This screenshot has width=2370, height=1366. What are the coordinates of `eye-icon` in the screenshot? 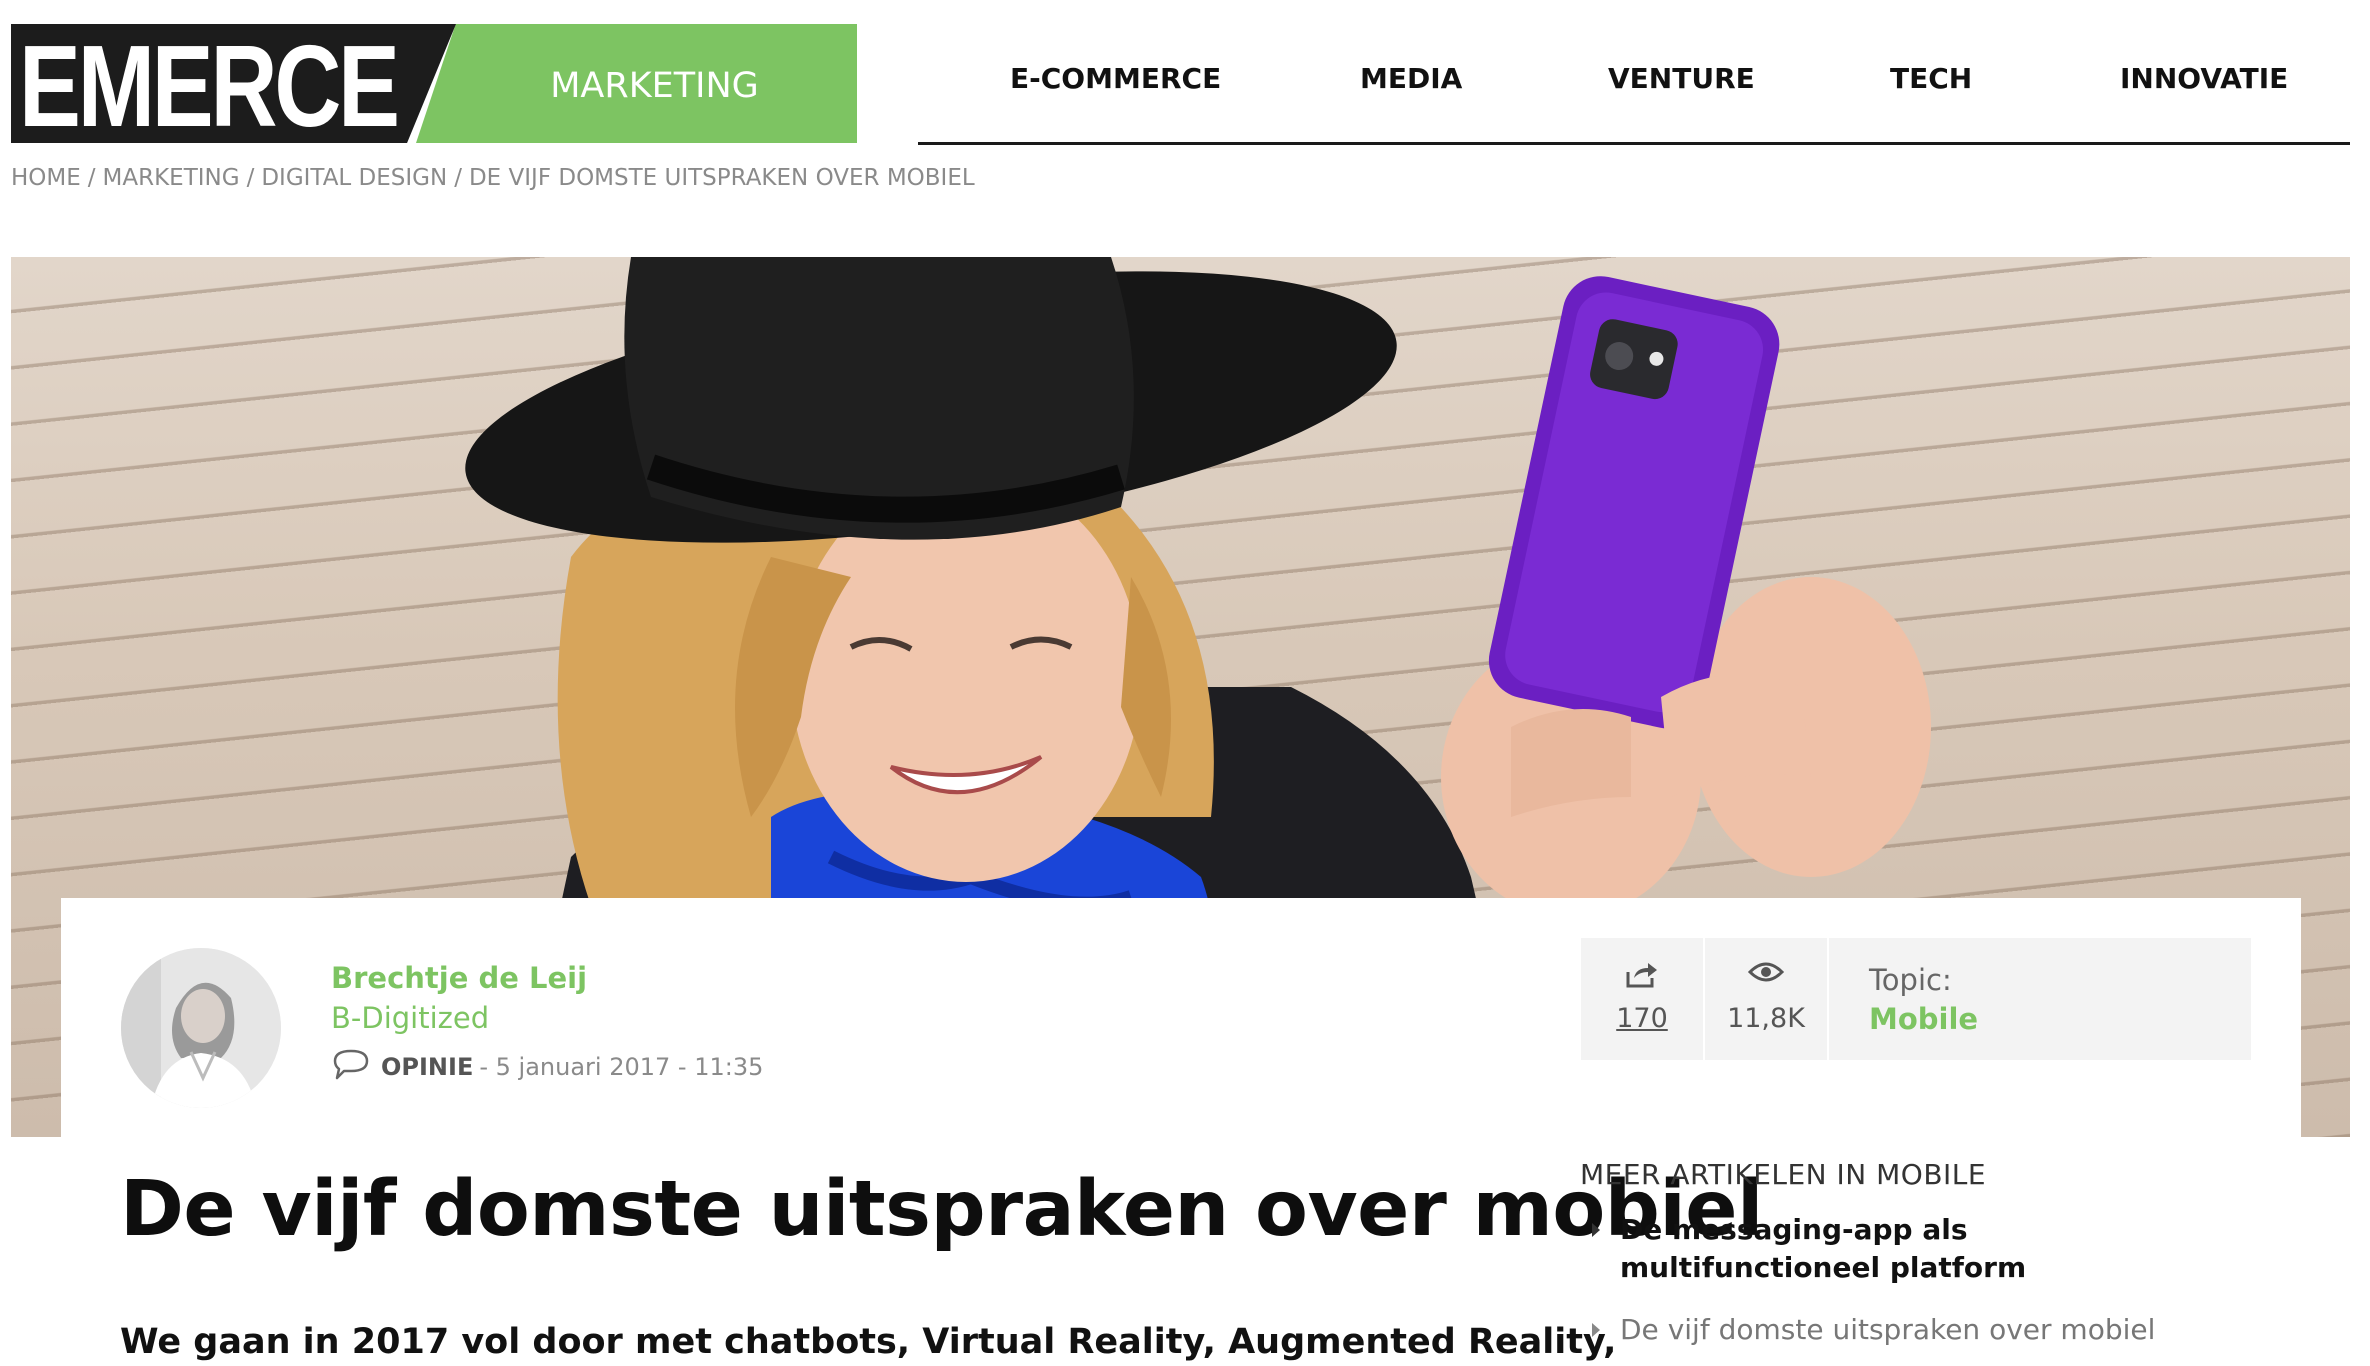 It's located at (1766, 974).